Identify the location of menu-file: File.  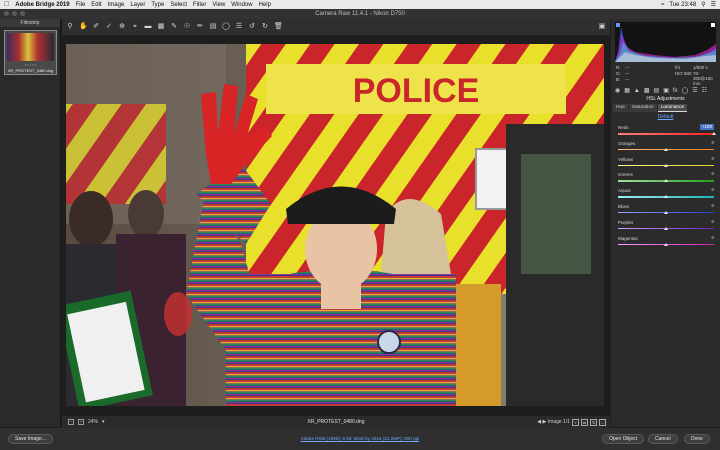
(81, 5).